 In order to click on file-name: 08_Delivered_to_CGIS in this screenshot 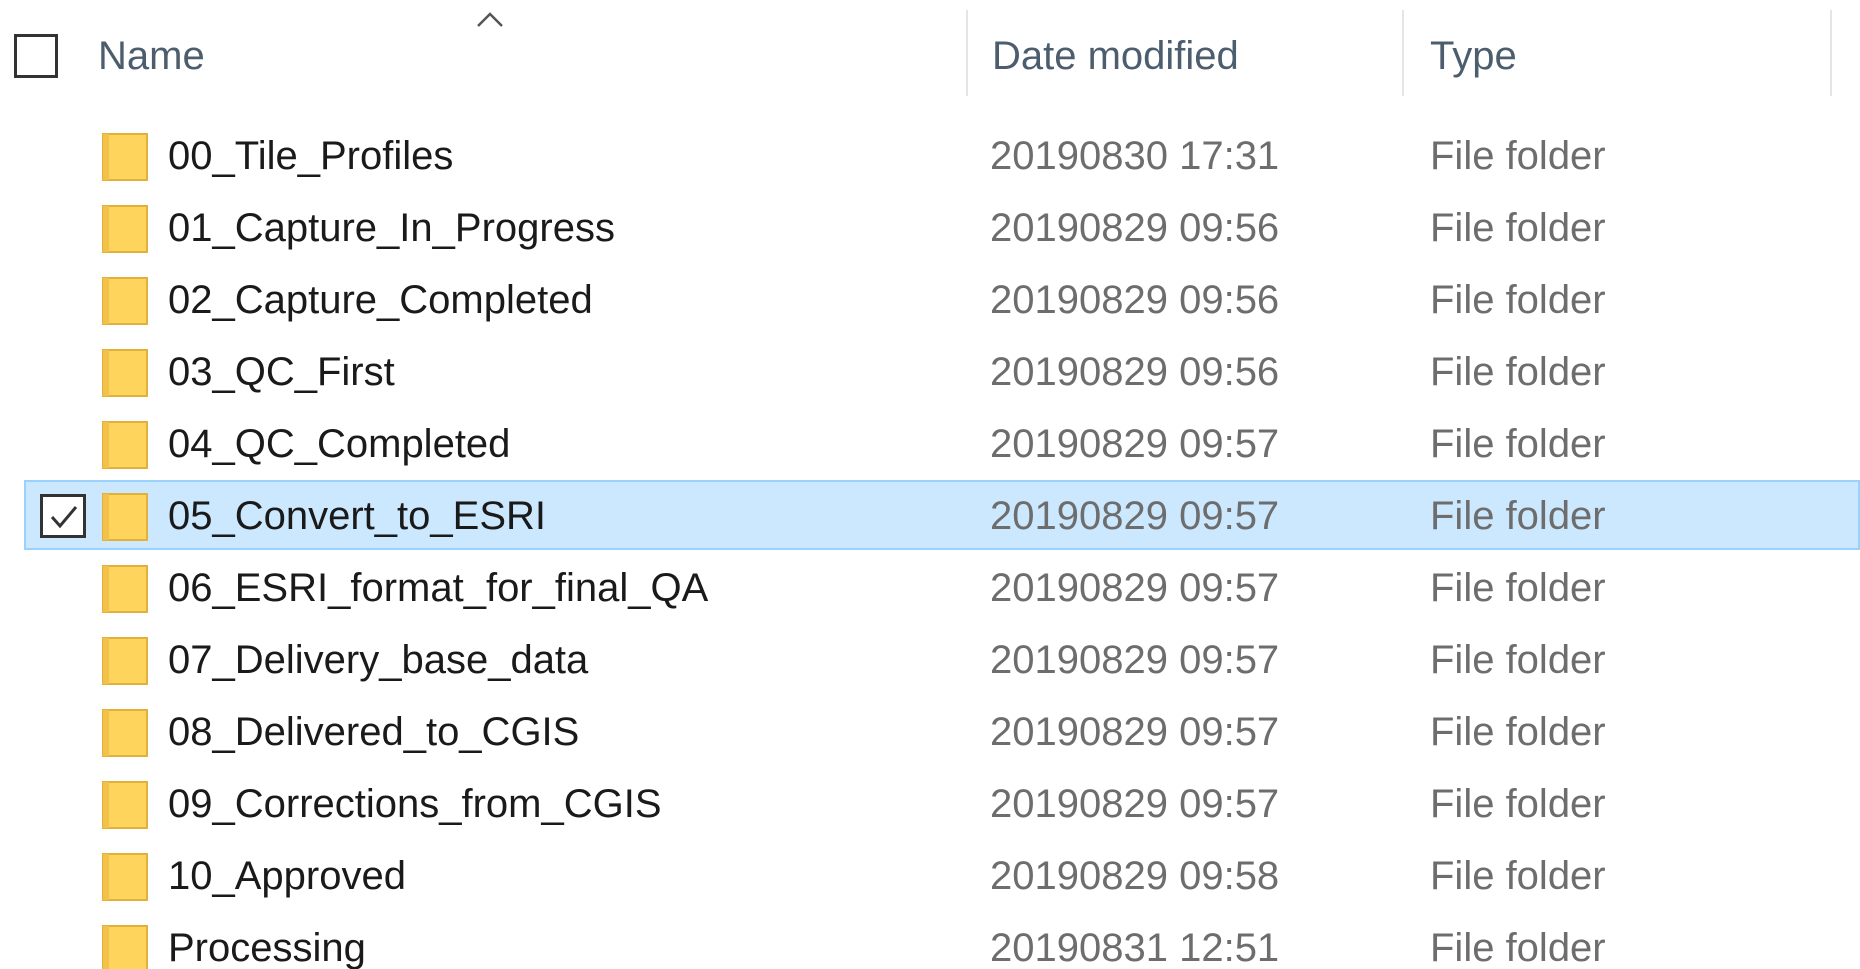, I will do `click(373, 732)`.